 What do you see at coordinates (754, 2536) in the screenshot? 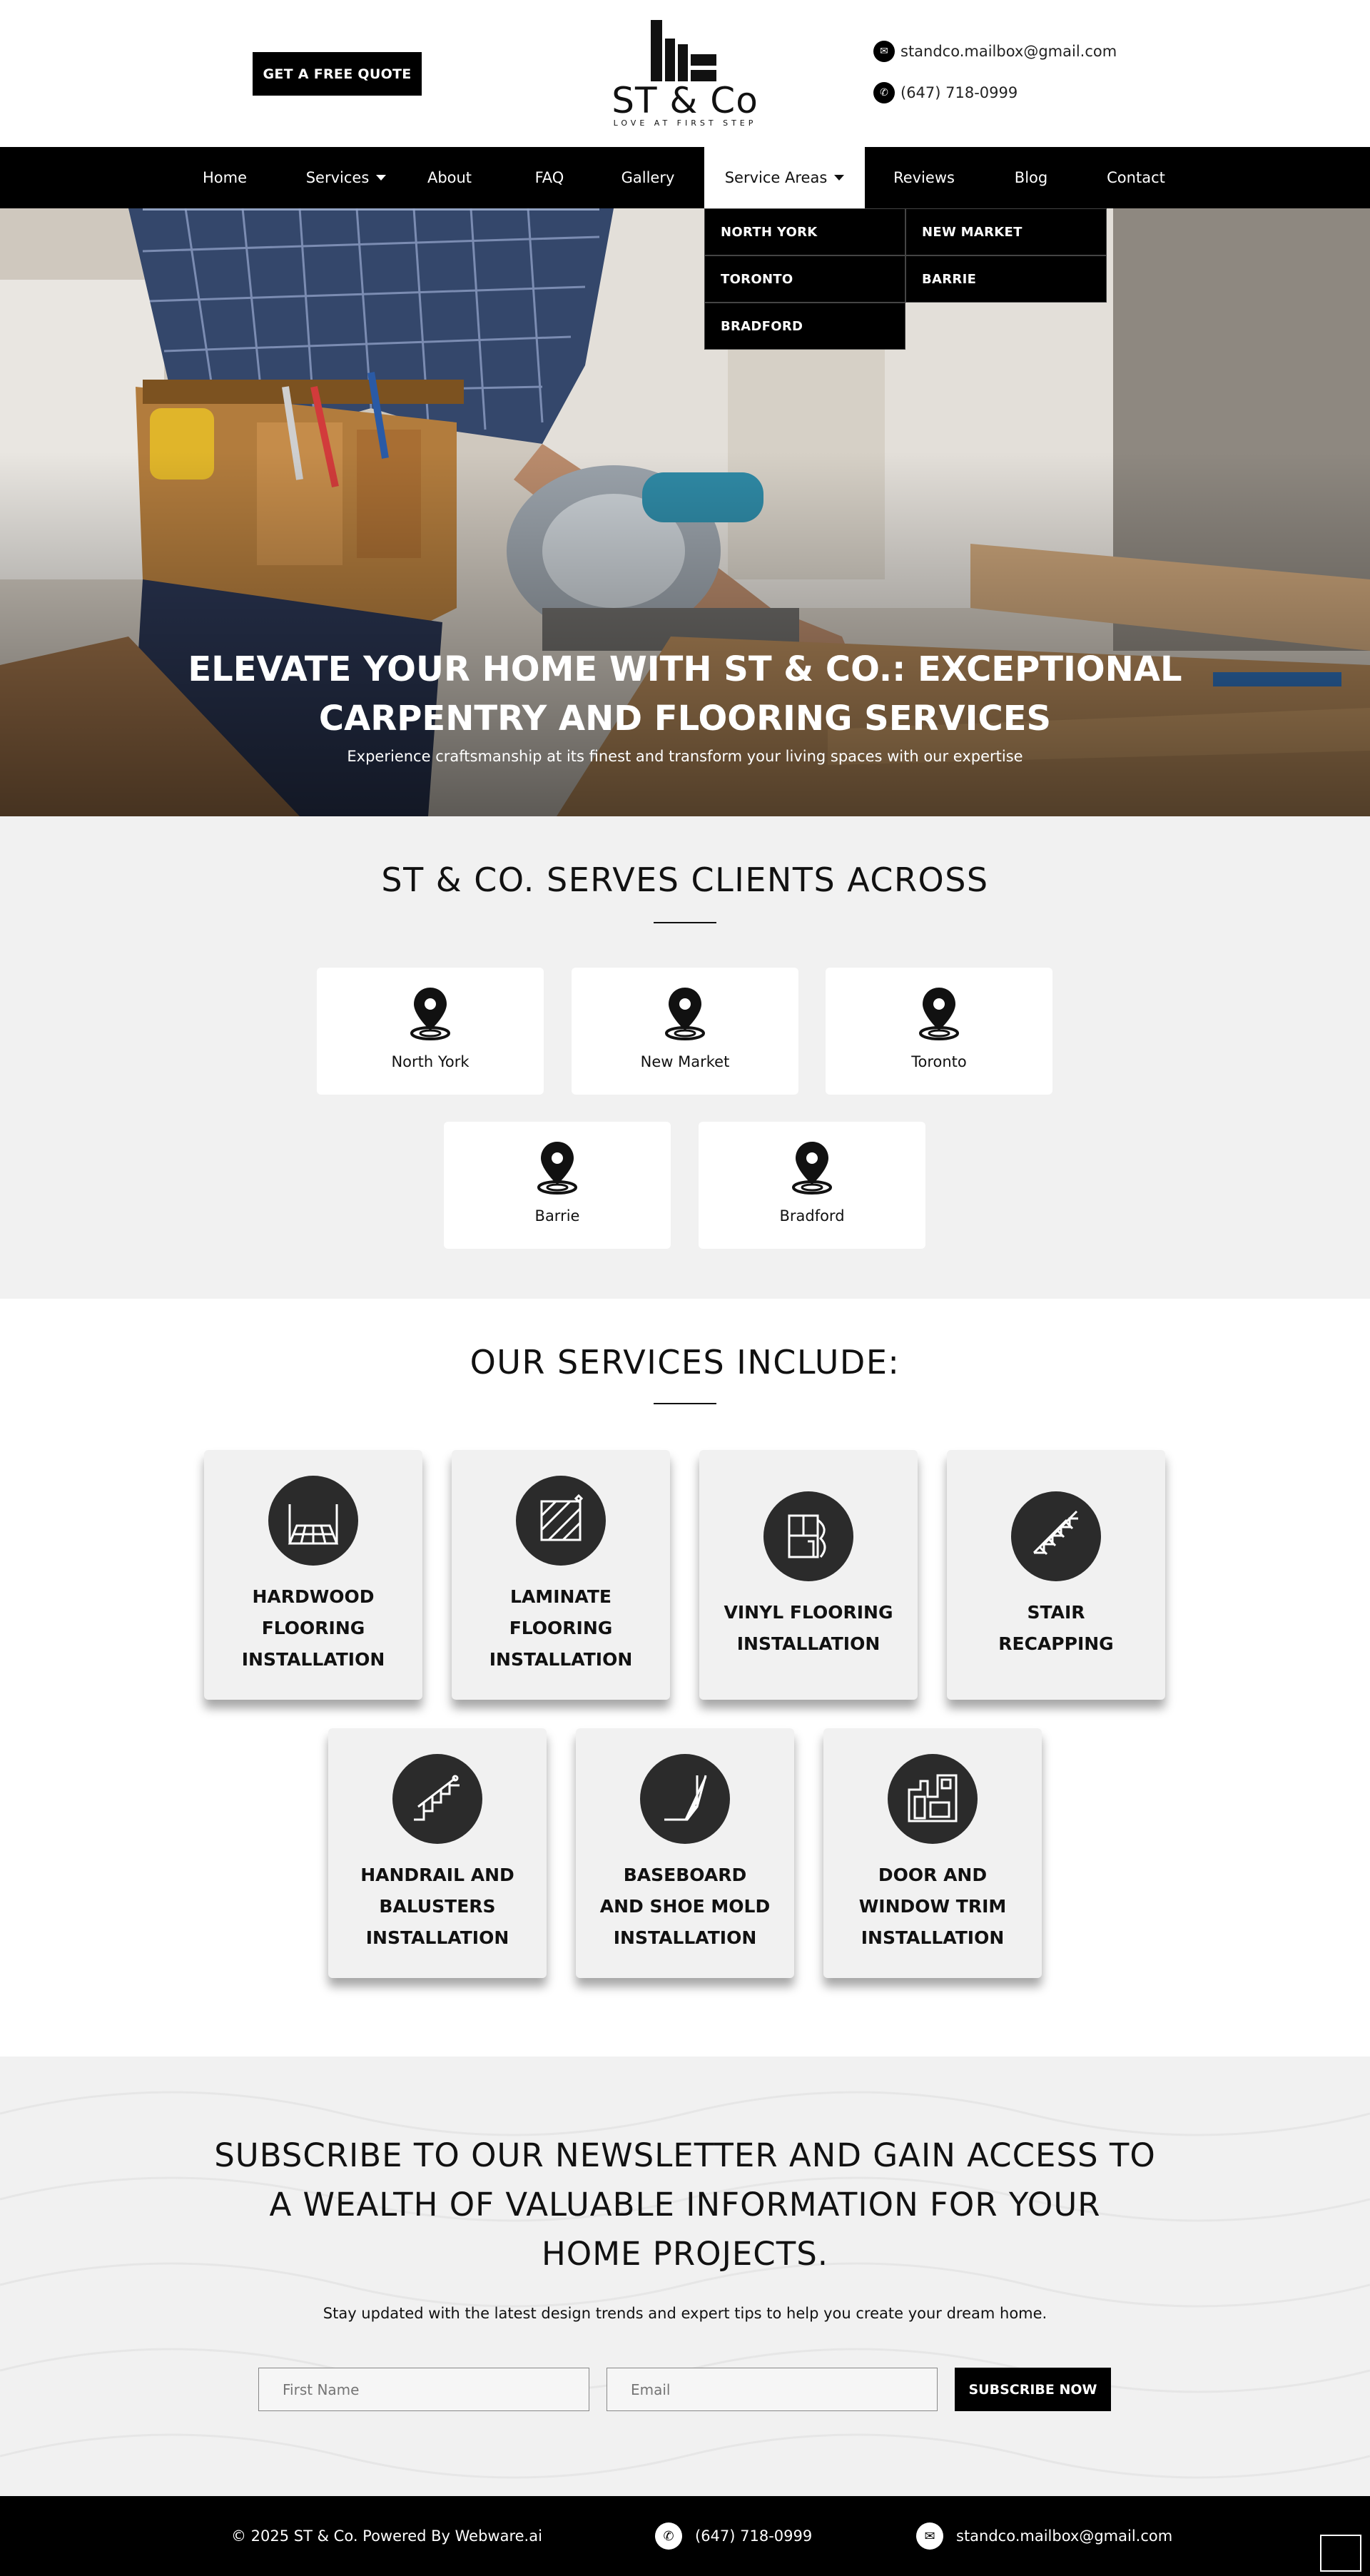
I see `footer-phone-text: (647) 718-0999` at bounding box center [754, 2536].